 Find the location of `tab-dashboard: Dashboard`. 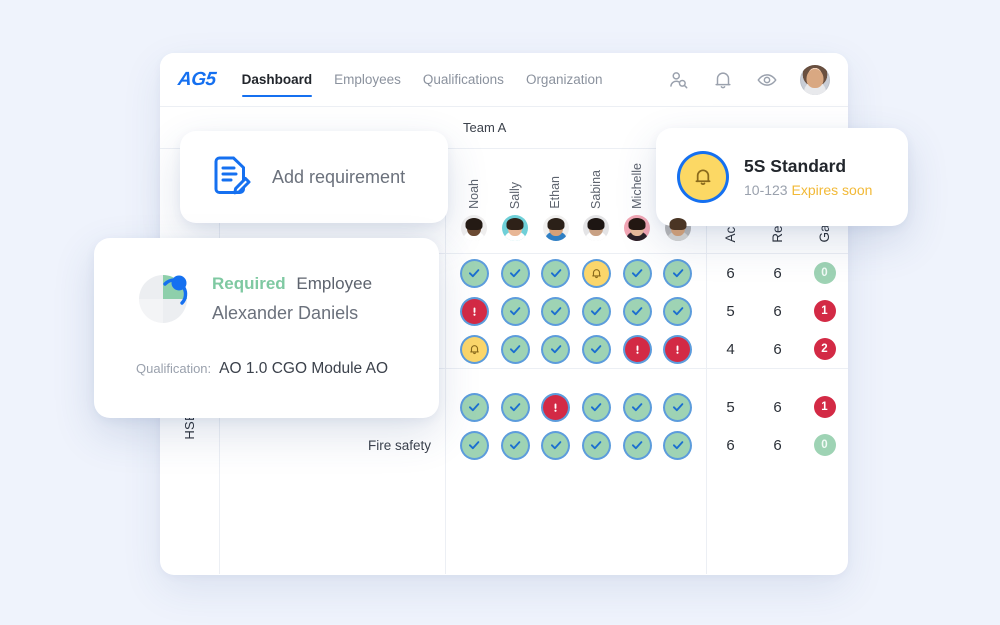

tab-dashboard: Dashboard is located at coordinates (276, 79).